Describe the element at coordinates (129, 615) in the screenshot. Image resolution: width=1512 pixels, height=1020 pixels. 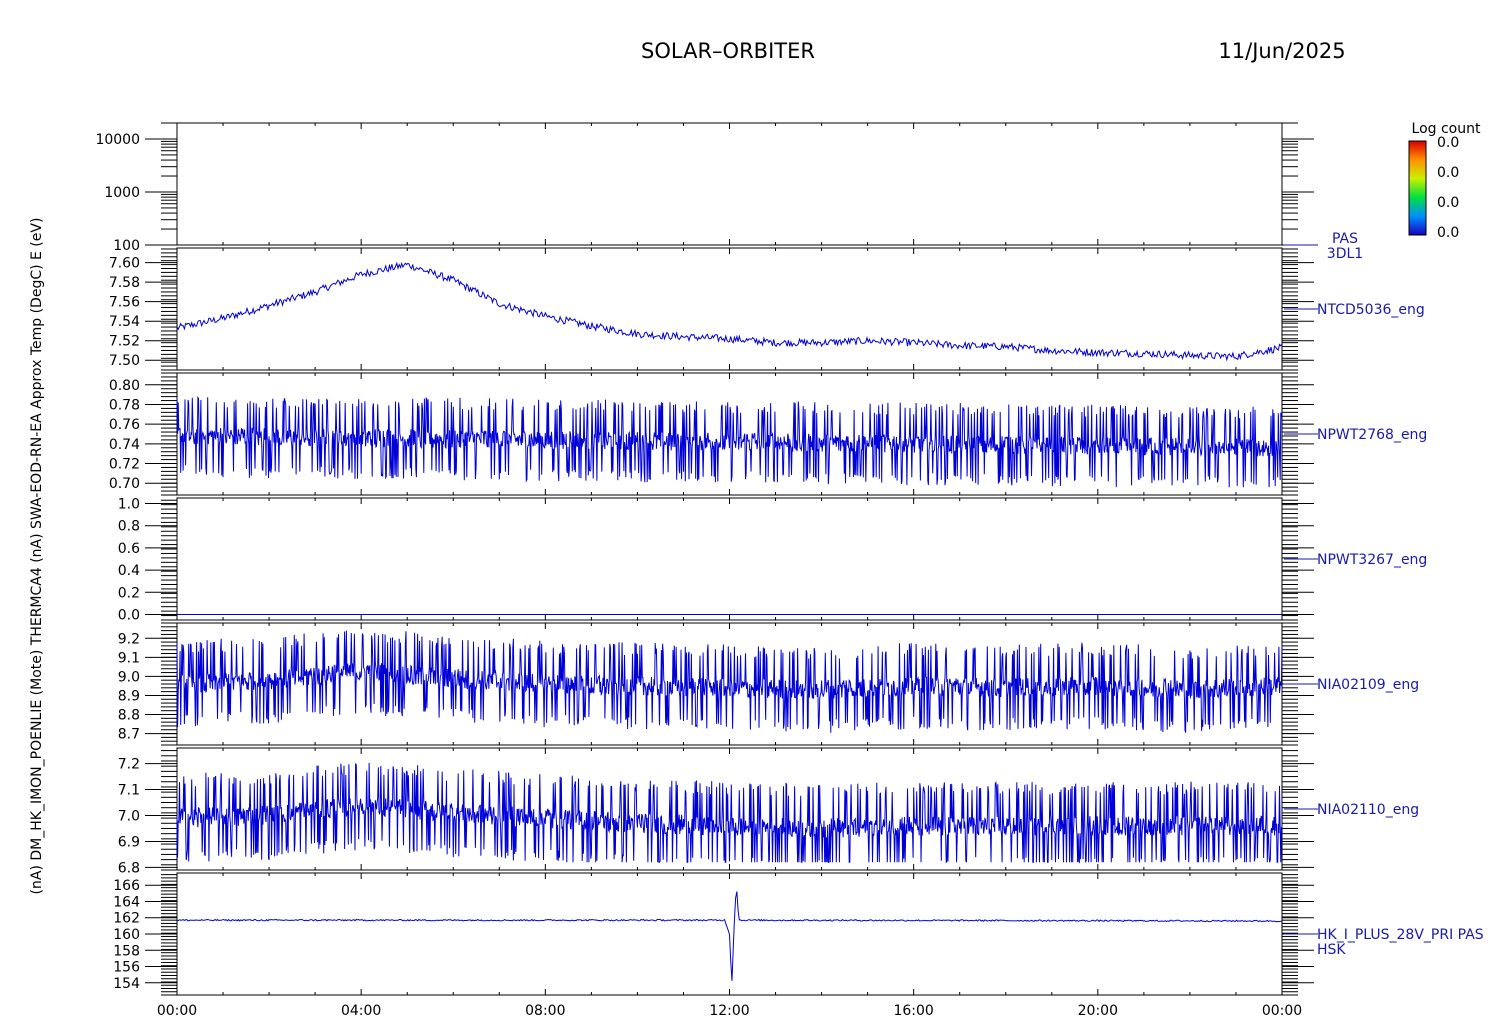
I see `y-tick-label: 0.0` at that location.